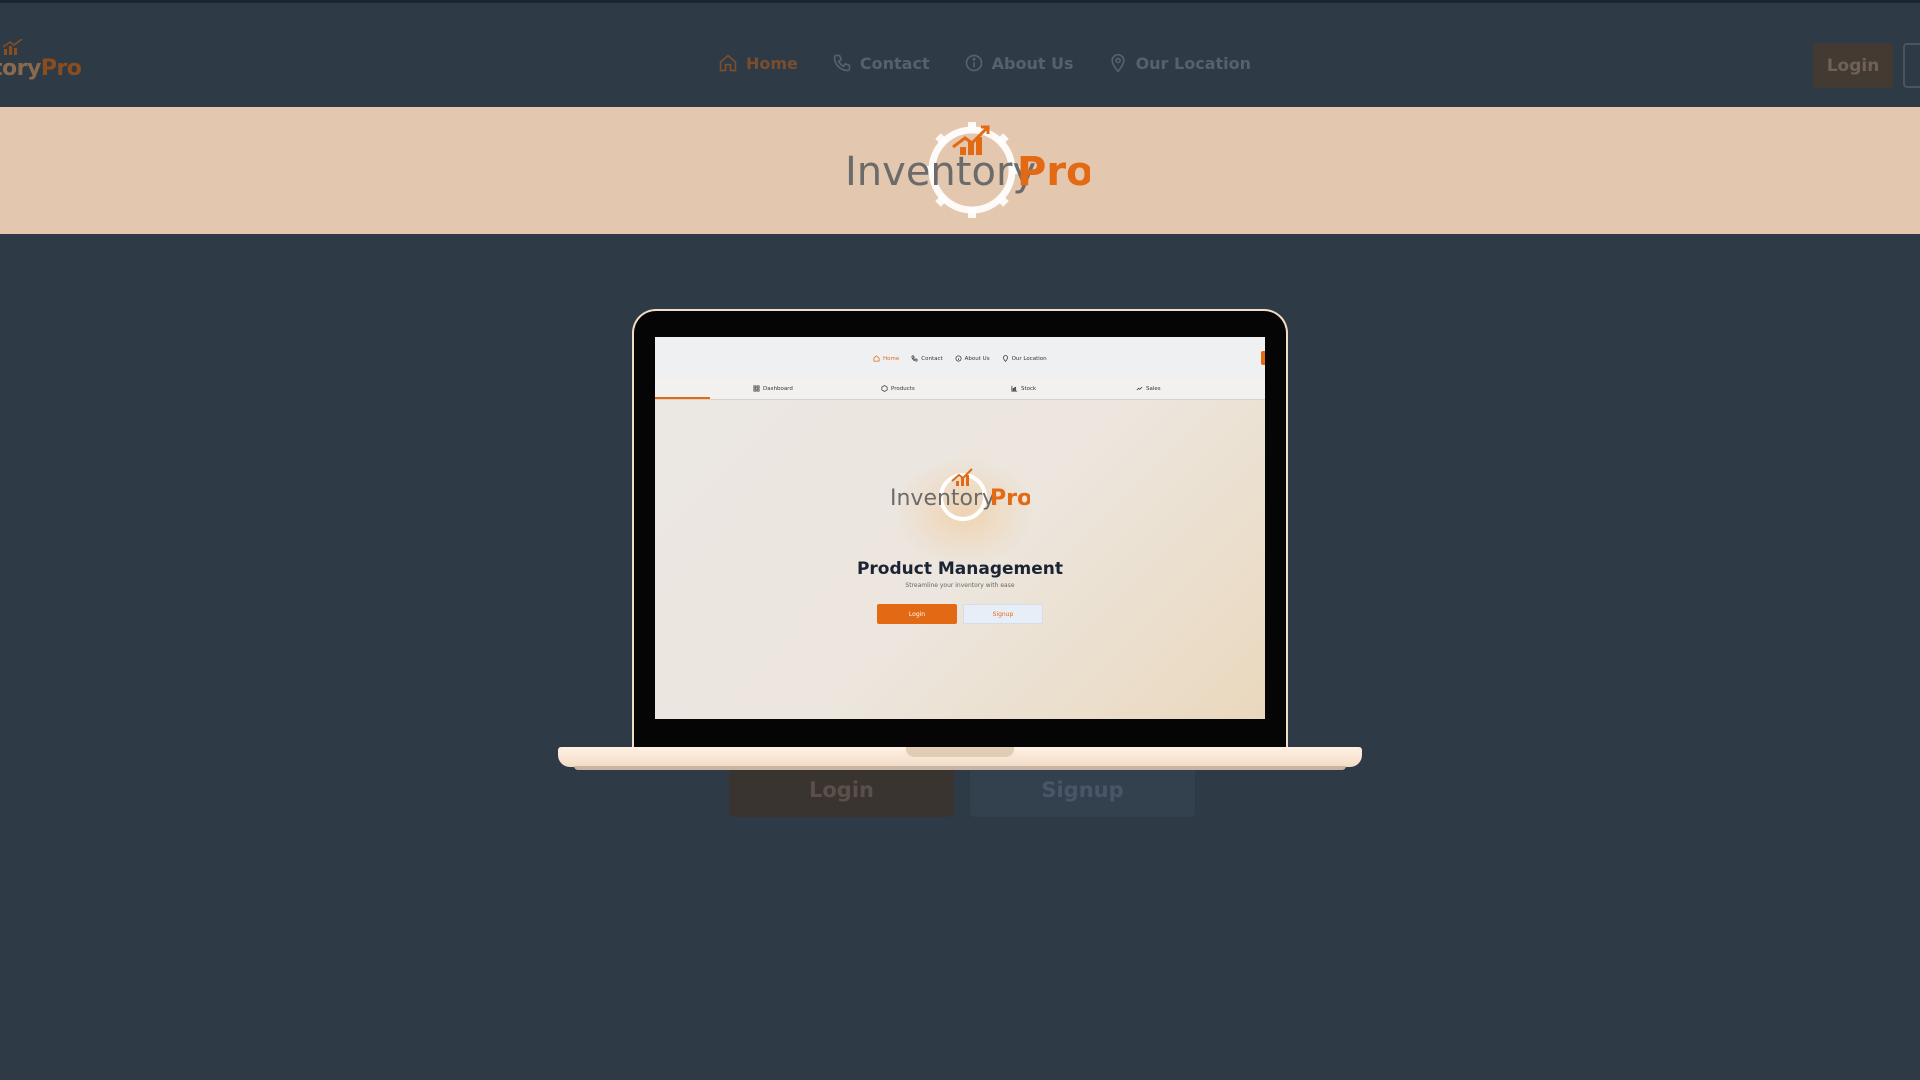  I want to click on laptop-base-shadow, so click(960, 768).